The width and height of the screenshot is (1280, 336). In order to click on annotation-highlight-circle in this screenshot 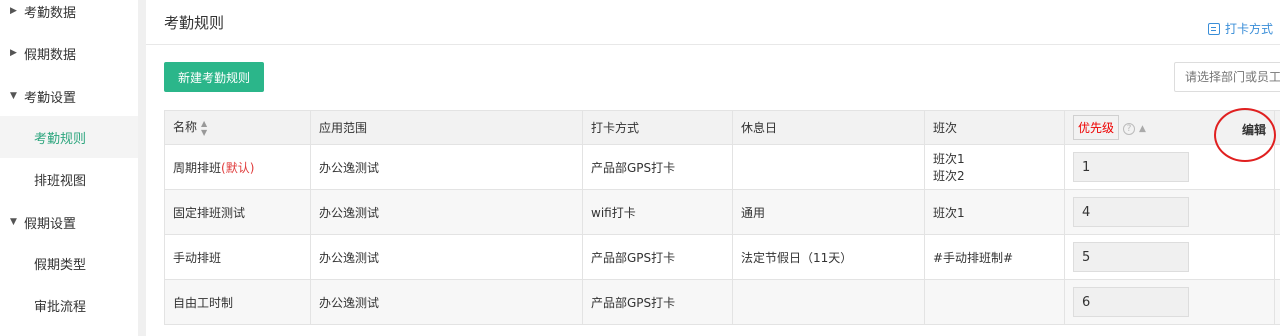, I will do `click(1245, 135)`.